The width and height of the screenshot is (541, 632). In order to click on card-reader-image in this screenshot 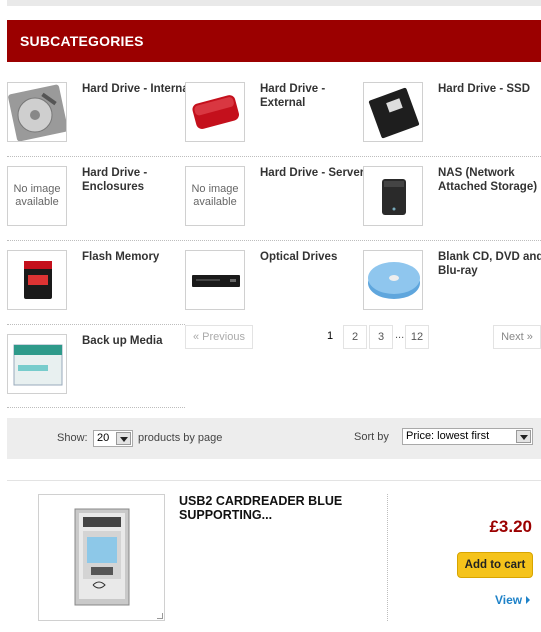, I will do `click(102, 557)`.